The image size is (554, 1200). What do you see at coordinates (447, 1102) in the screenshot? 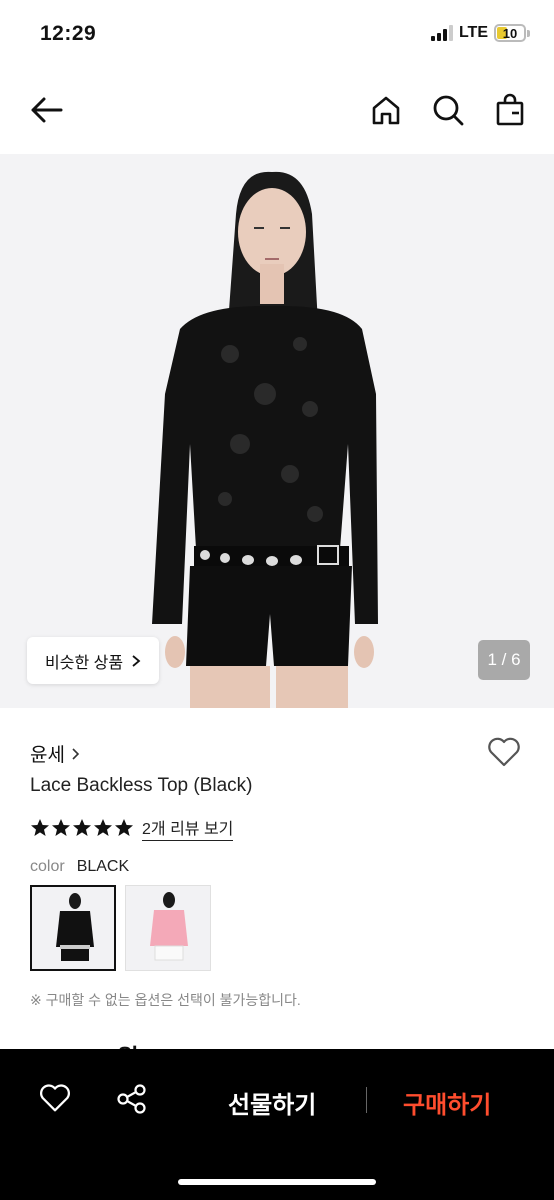
I see `buy-button: 구매하기` at bounding box center [447, 1102].